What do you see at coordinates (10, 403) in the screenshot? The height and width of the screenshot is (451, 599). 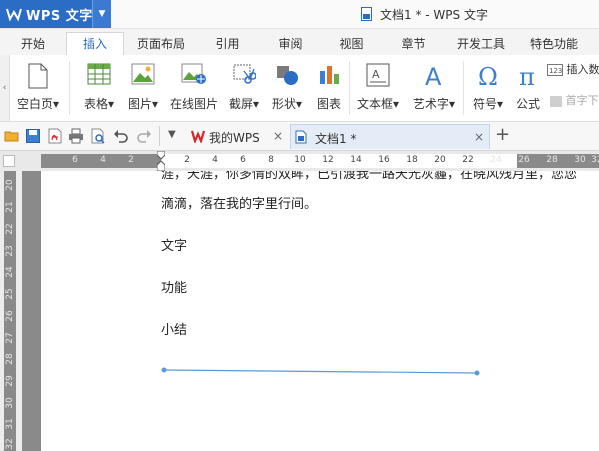 I see `vruler-number: 30` at bounding box center [10, 403].